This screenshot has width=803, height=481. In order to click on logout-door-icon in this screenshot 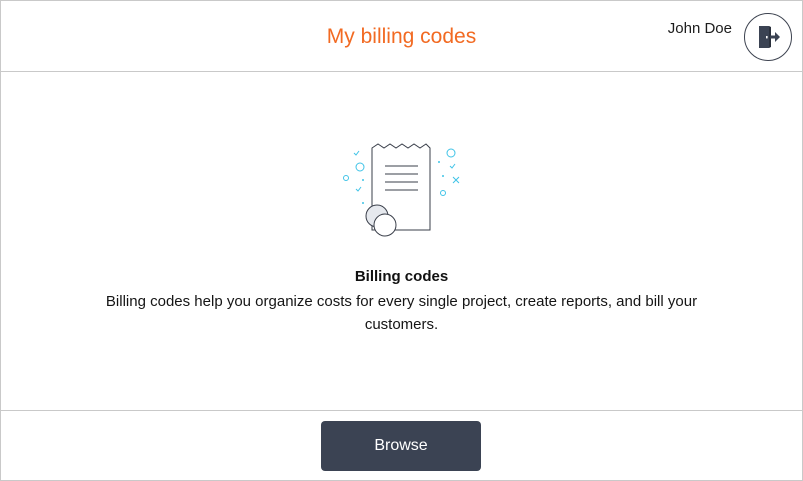, I will do `click(769, 37)`.